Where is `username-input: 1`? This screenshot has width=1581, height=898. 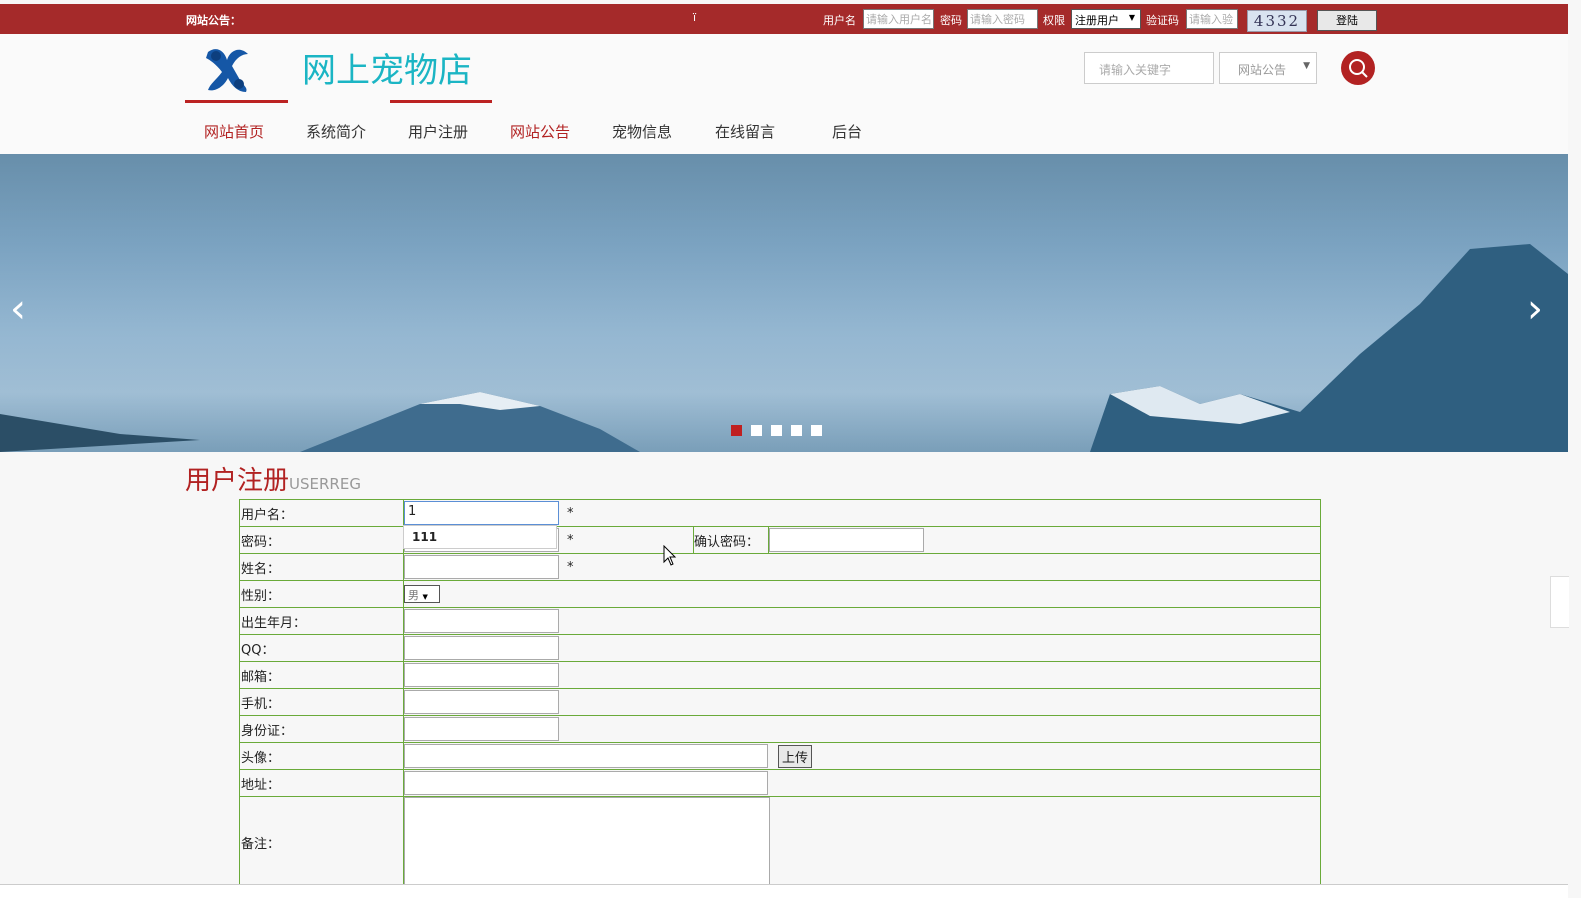
username-input: 1 is located at coordinates (481, 513).